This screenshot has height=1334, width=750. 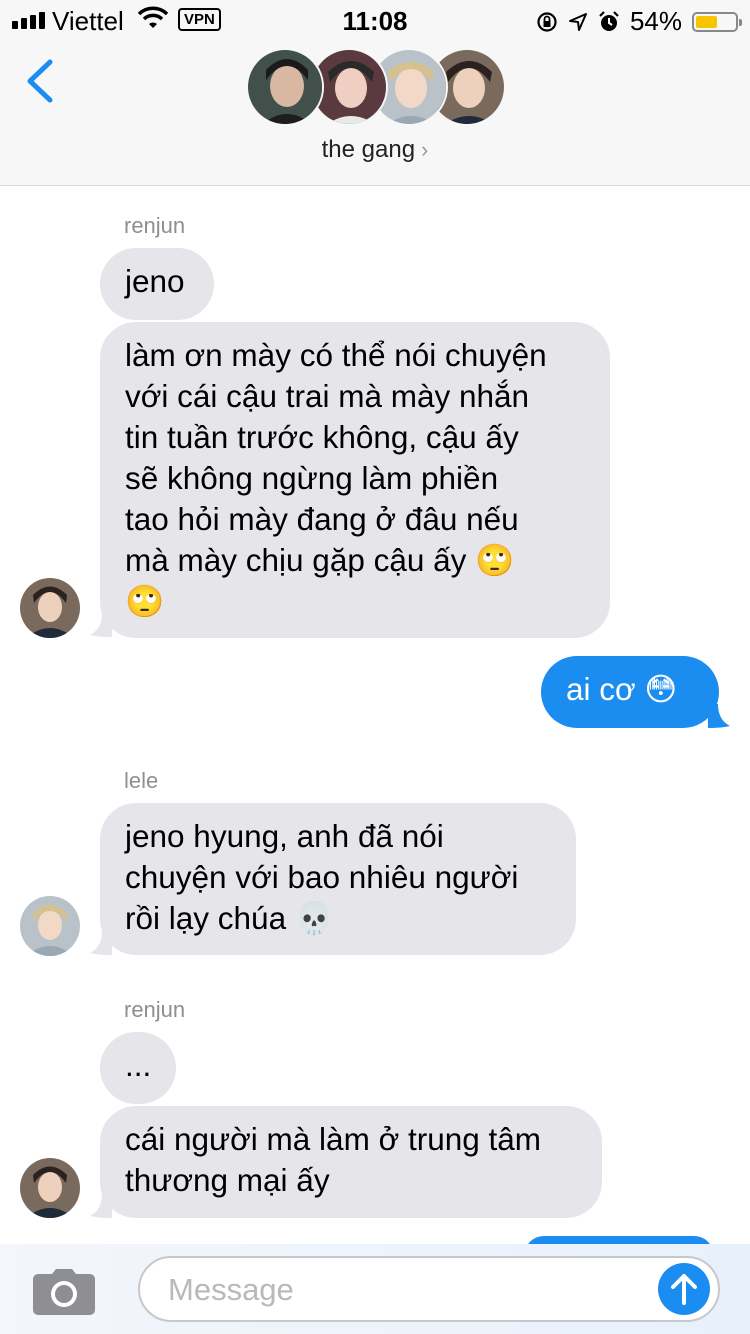 What do you see at coordinates (375, 88) in the screenshot?
I see `group-avatars` at bounding box center [375, 88].